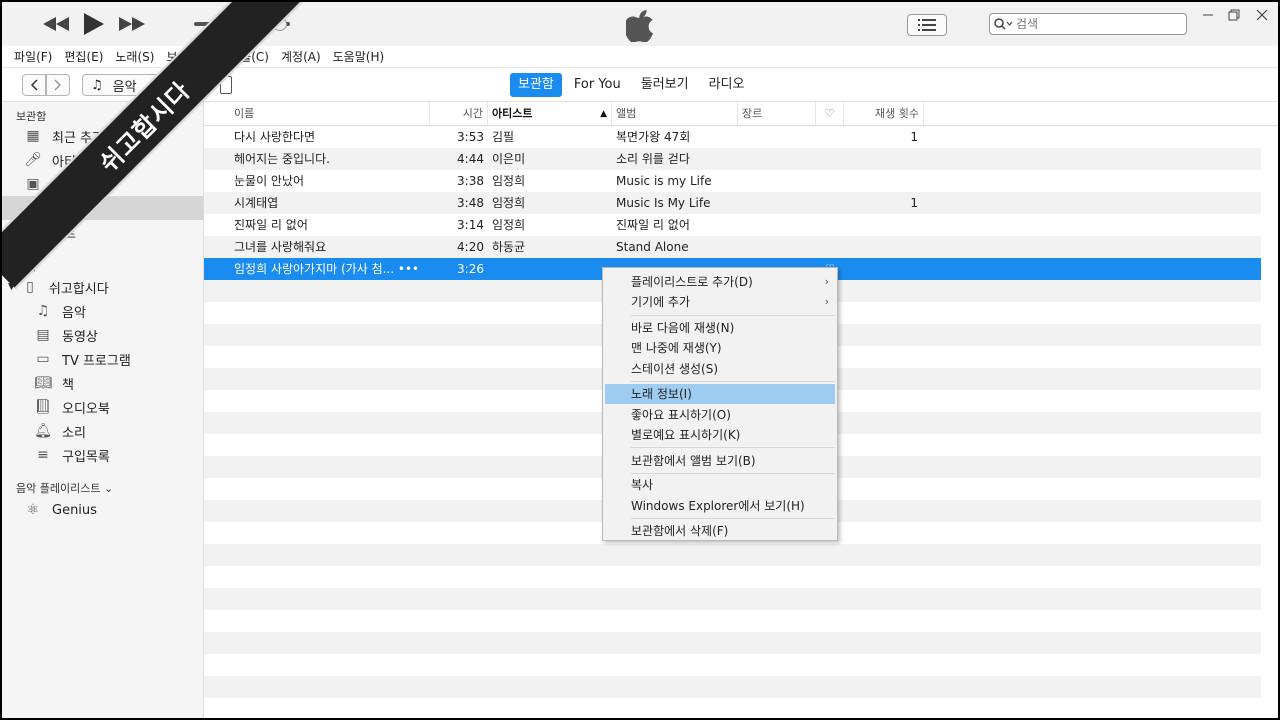  What do you see at coordinates (124, 87) in the screenshot?
I see `media-type-label: 음악` at bounding box center [124, 87].